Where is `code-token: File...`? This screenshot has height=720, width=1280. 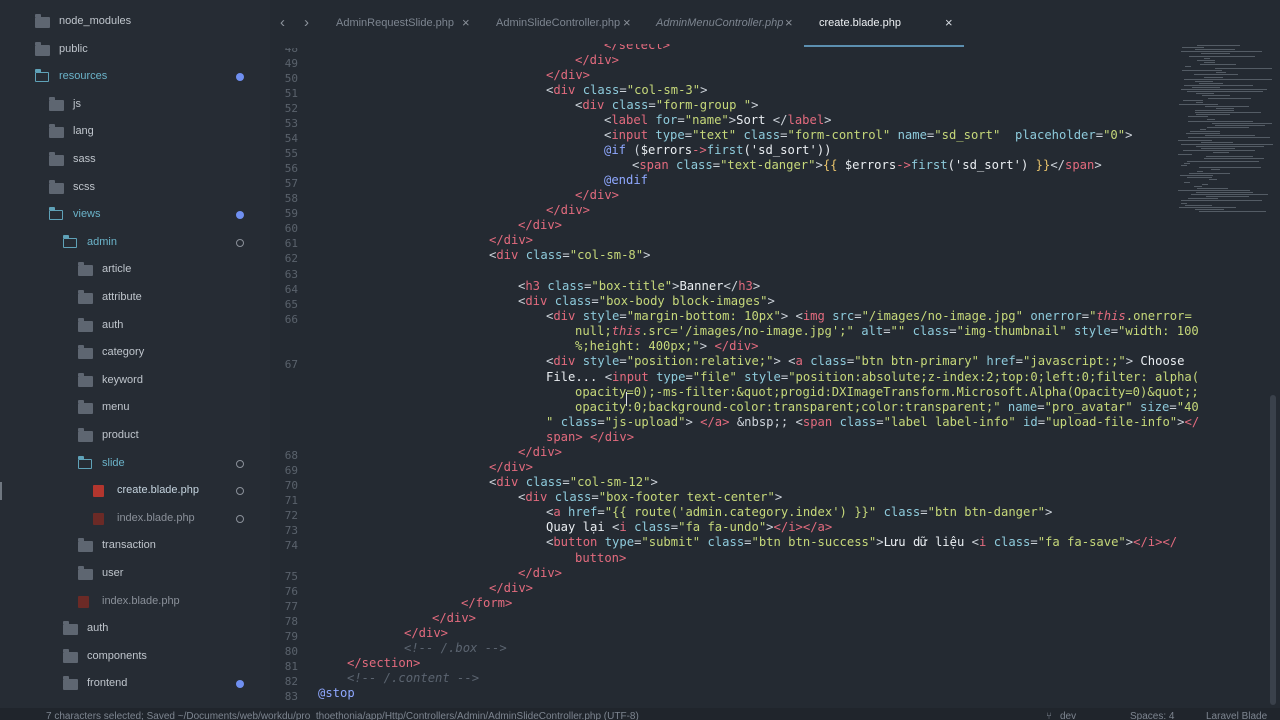
code-token: File... is located at coordinates (575, 377).